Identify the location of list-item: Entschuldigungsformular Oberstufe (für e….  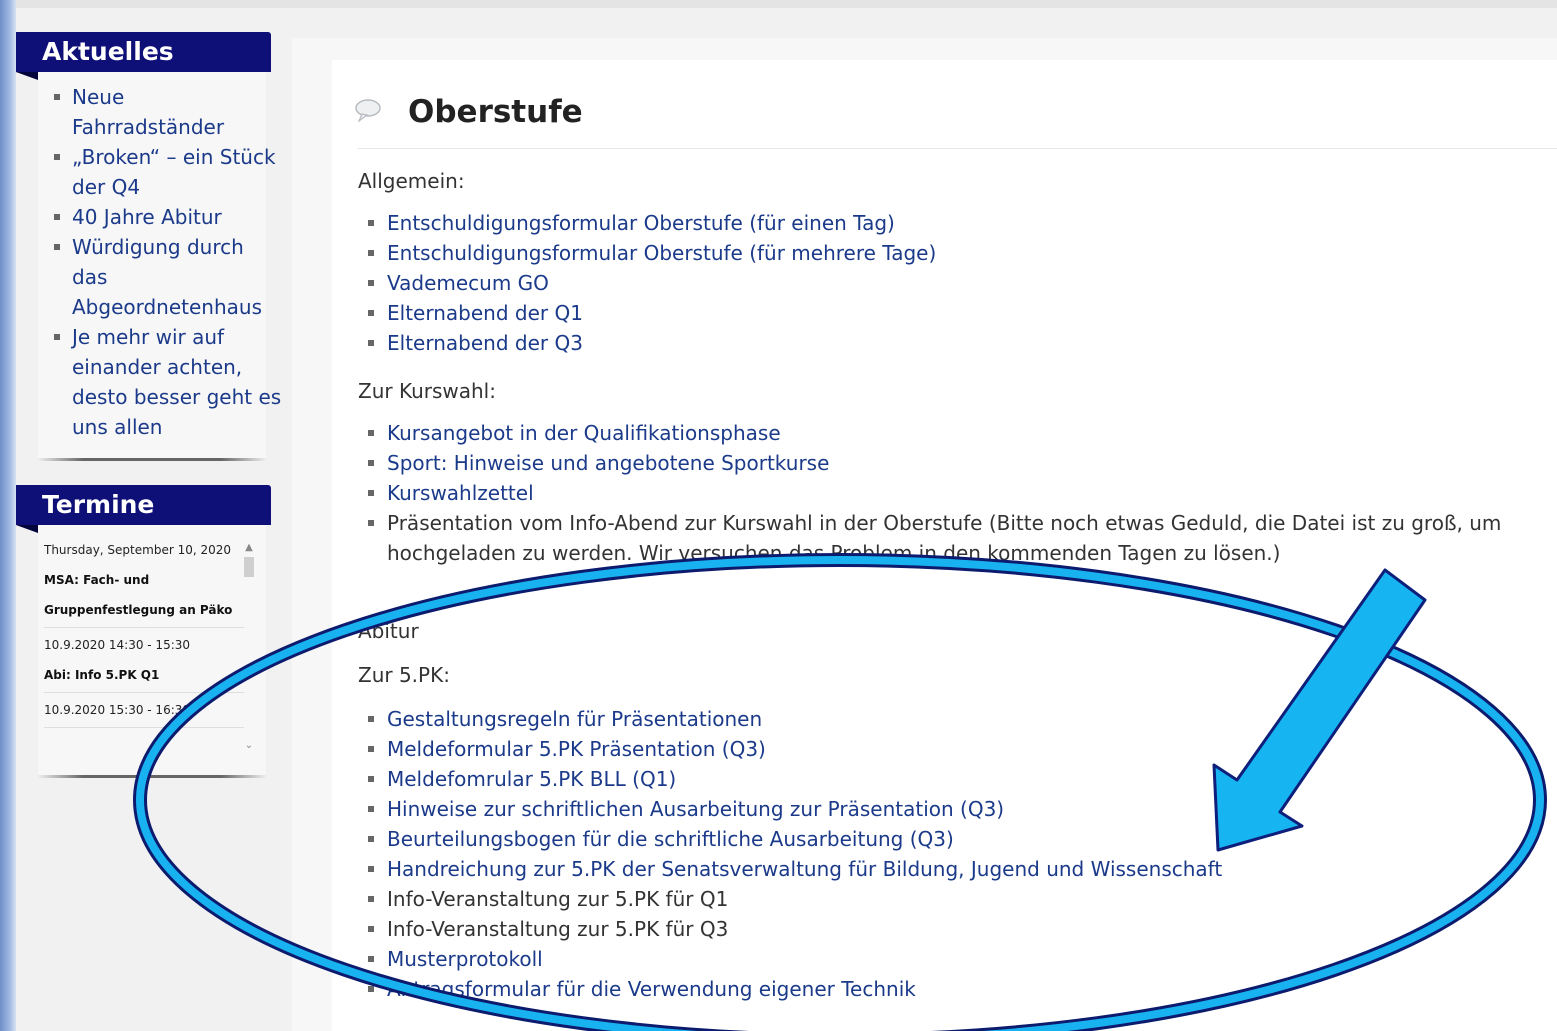
(953, 223).